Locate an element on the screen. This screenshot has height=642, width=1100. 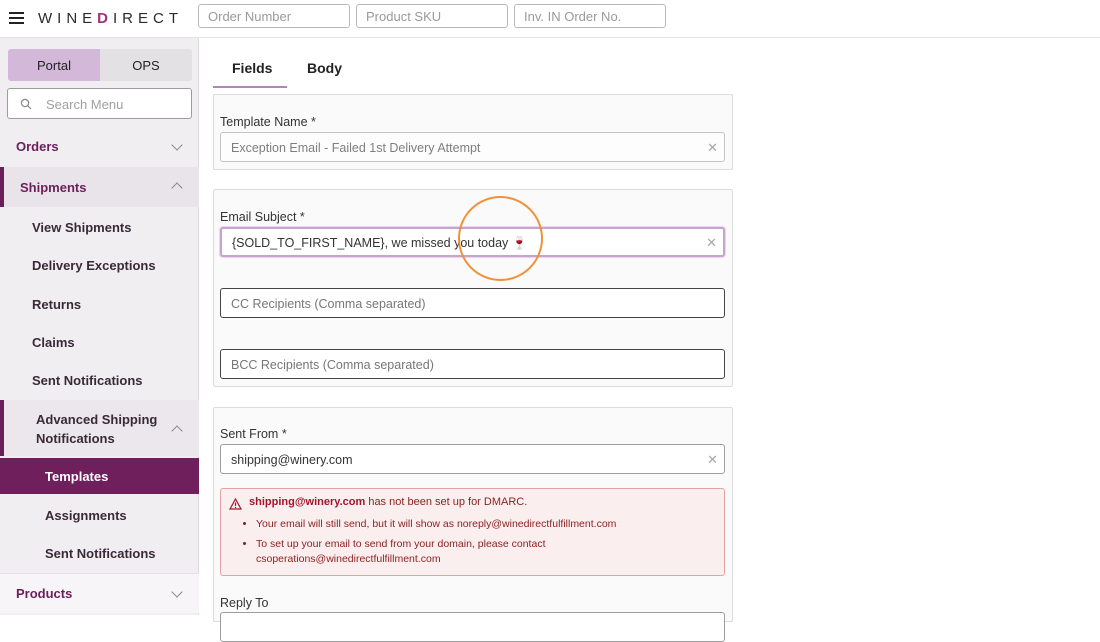
sidebar-item-assignments: Assignments is located at coordinates (99, 516).